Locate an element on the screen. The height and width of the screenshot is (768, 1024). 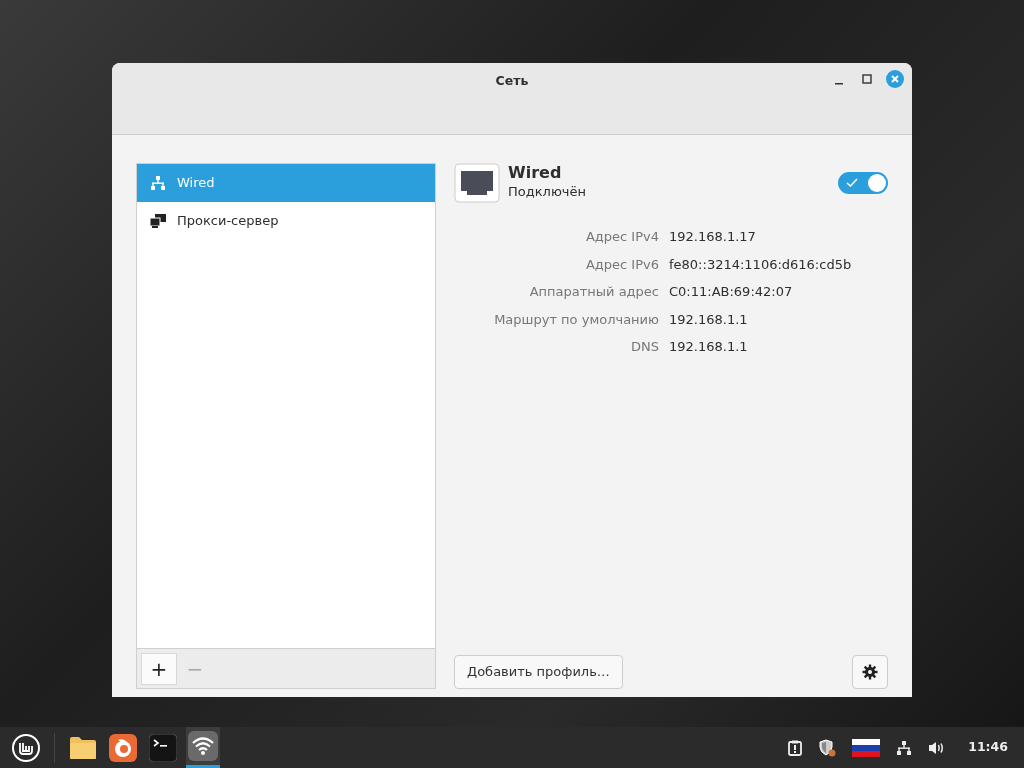
settings-button is located at coordinates (870, 672).